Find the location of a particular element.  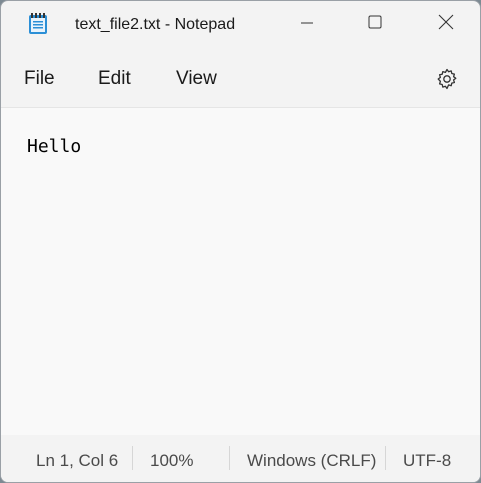

editor-content: Hello is located at coordinates (54, 146).